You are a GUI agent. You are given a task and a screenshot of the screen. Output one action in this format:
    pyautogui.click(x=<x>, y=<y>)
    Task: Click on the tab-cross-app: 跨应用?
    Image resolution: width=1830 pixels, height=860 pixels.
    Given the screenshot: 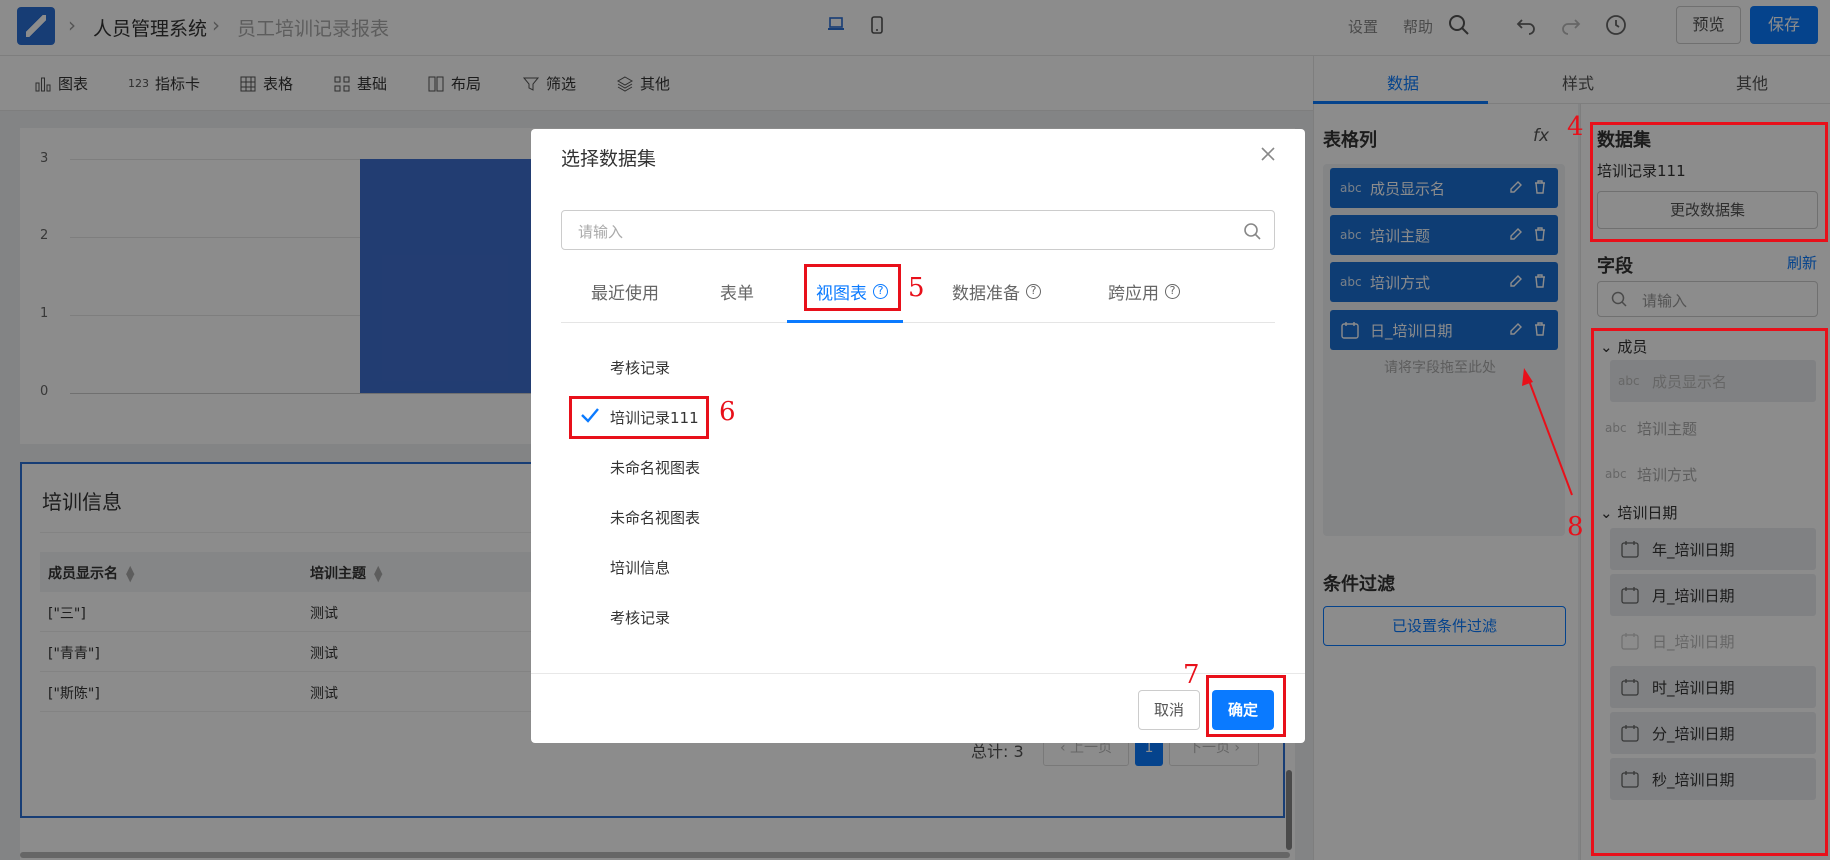 What is the action you would take?
    pyautogui.click(x=1144, y=291)
    